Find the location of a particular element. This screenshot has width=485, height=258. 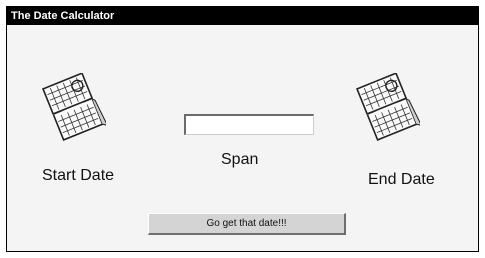

end-date-calendar-icon is located at coordinates (388, 106).